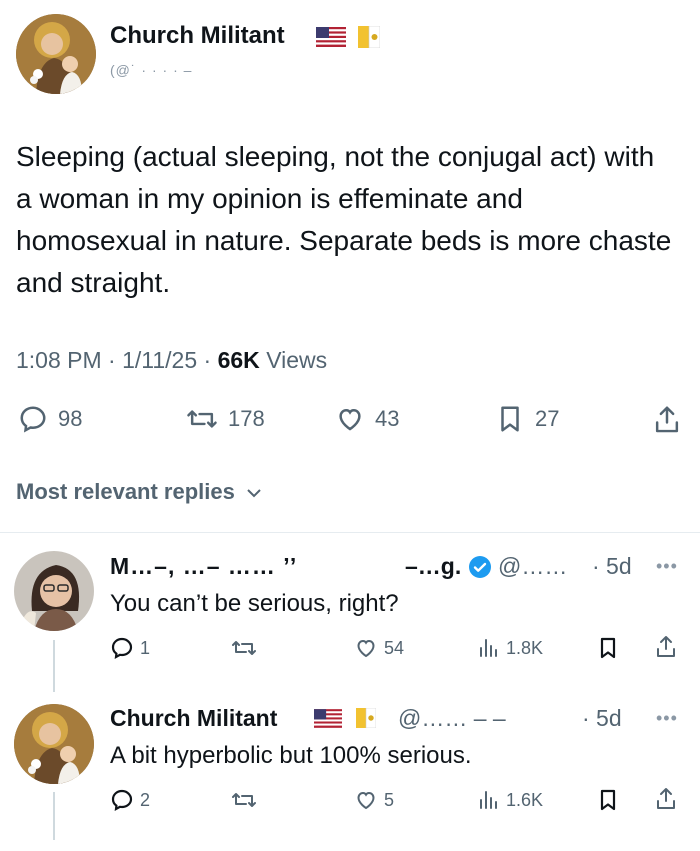 The height and width of the screenshot is (851, 700). I want to click on share-button, so click(667, 420).